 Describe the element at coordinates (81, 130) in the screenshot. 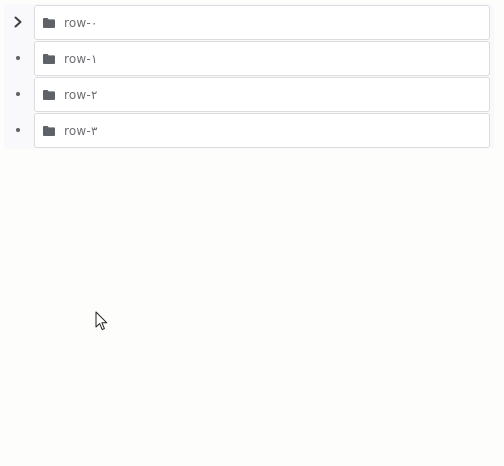

I see `tree-item-label: row-٣` at that location.